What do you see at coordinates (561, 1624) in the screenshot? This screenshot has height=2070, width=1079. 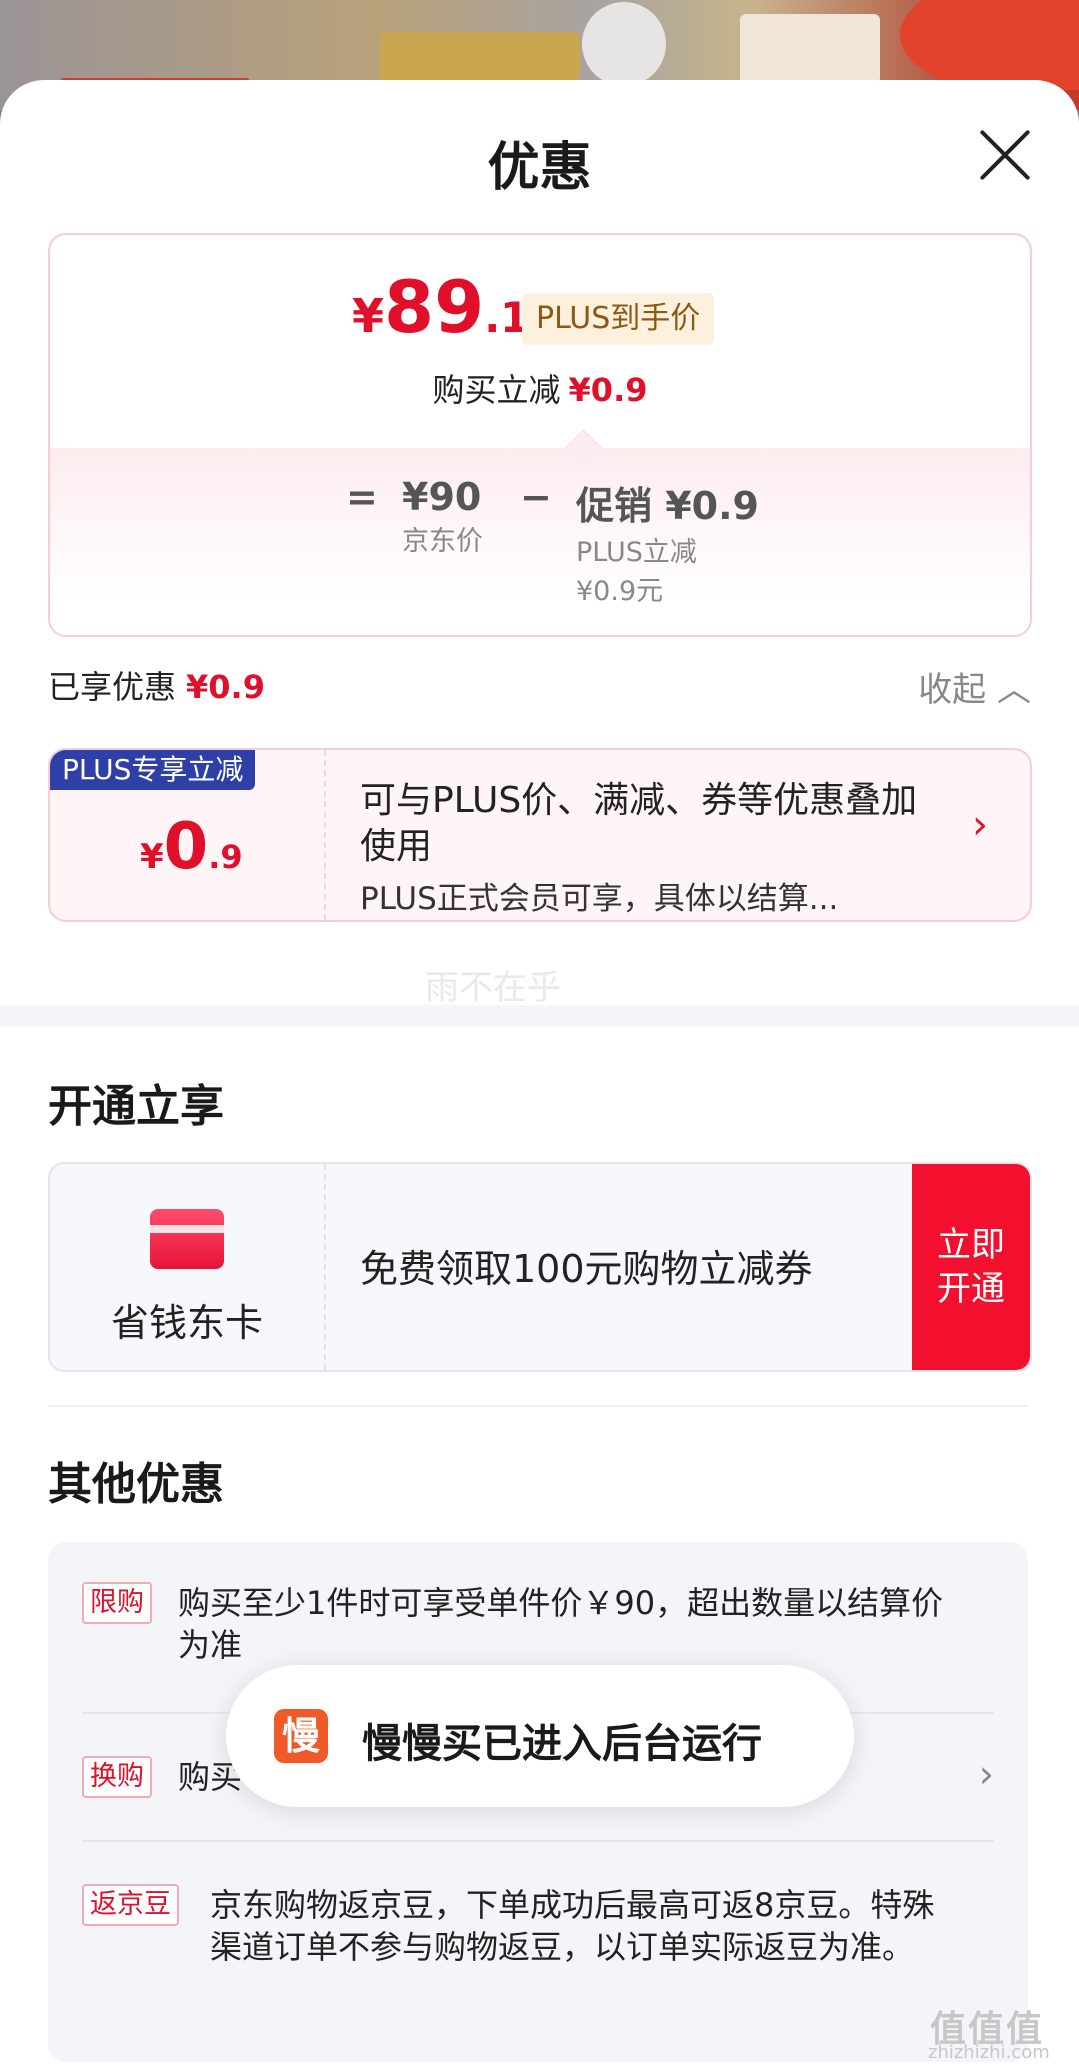 I see `offer-text: 购买至少1件时可享受单件价￥90，超出数量以结算价为准` at bounding box center [561, 1624].